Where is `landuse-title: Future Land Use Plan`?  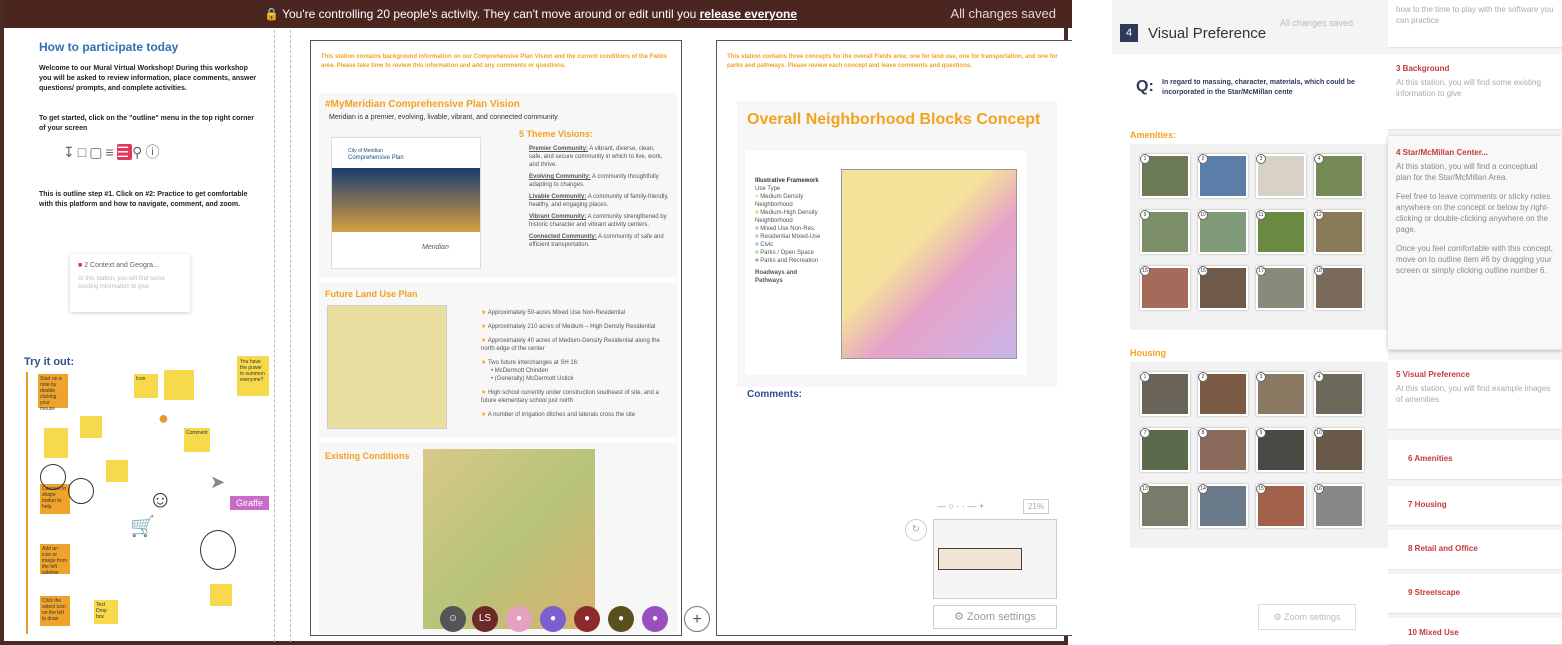 landuse-title: Future Land Use Plan is located at coordinates (371, 294).